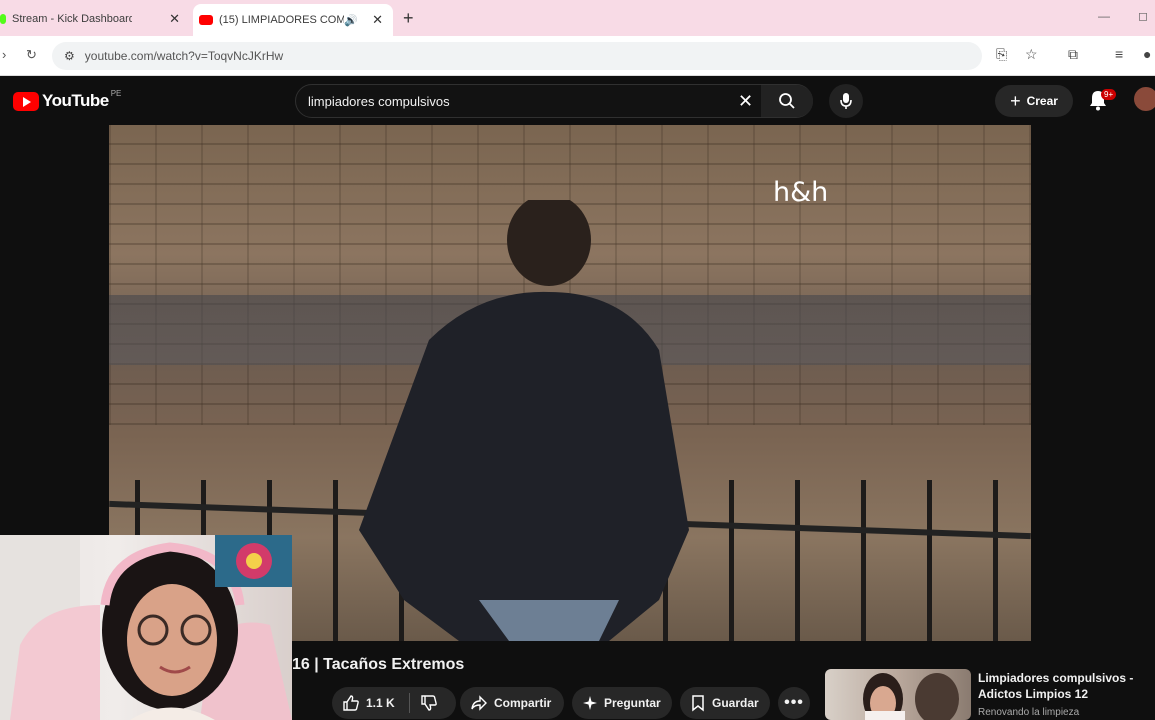 Image resolution: width=1155 pixels, height=720 pixels. I want to click on recommendation-thumbnail, so click(898, 694).